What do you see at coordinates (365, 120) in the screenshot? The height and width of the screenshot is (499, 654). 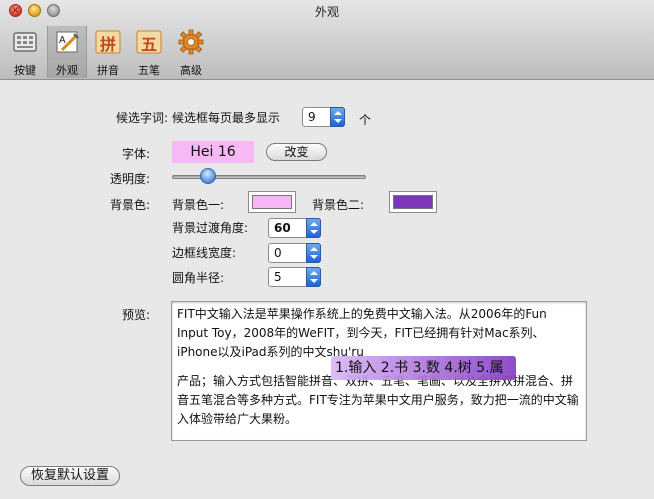 I see `candidates-unit: 个` at bounding box center [365, 120].